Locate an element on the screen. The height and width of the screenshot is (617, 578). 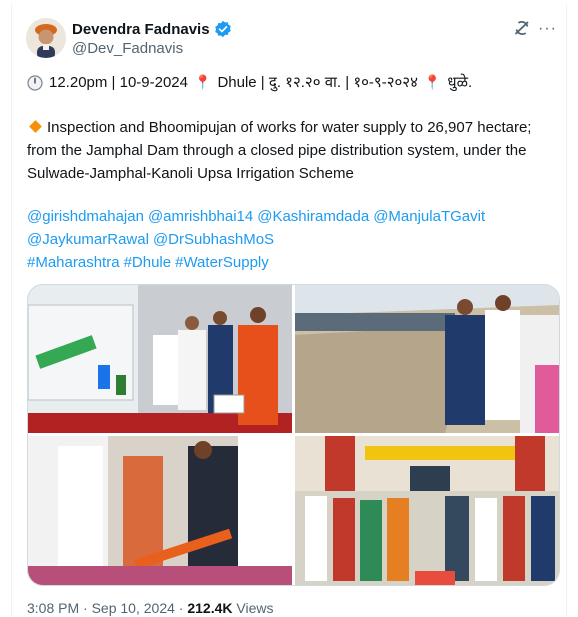
verified-badge-icon is located at coordinates (222, 29).